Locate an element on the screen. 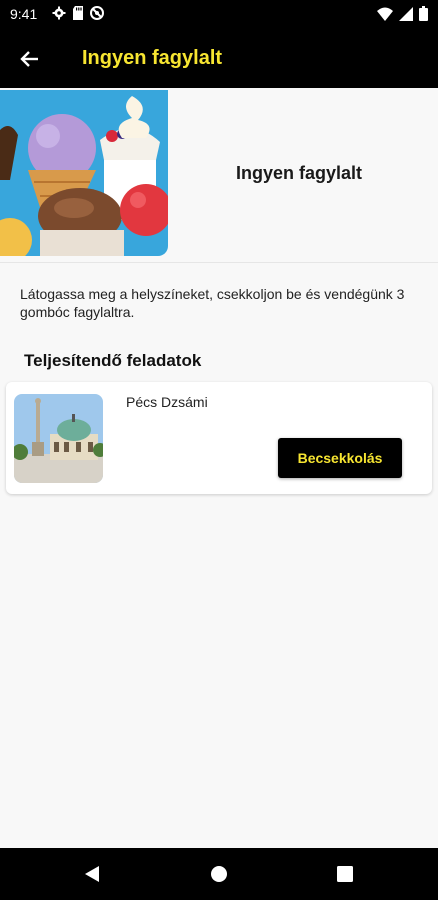 Image resolution: width=438 pixels, height=900 pixels. status-icons-left is located at coordinates (78, 13).